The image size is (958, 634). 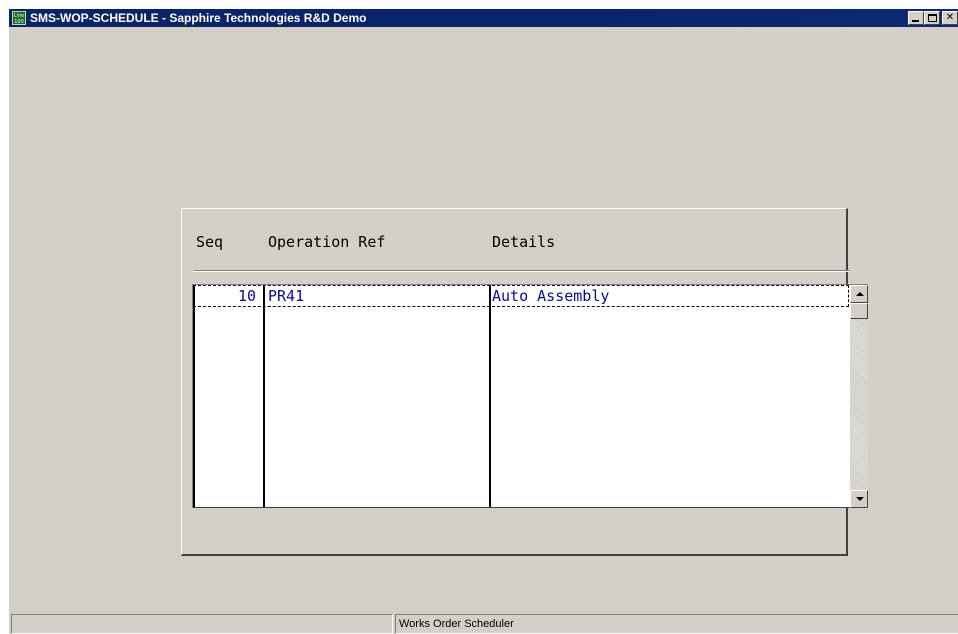 I want to click on maximize-button, so click(x=932, y=18).